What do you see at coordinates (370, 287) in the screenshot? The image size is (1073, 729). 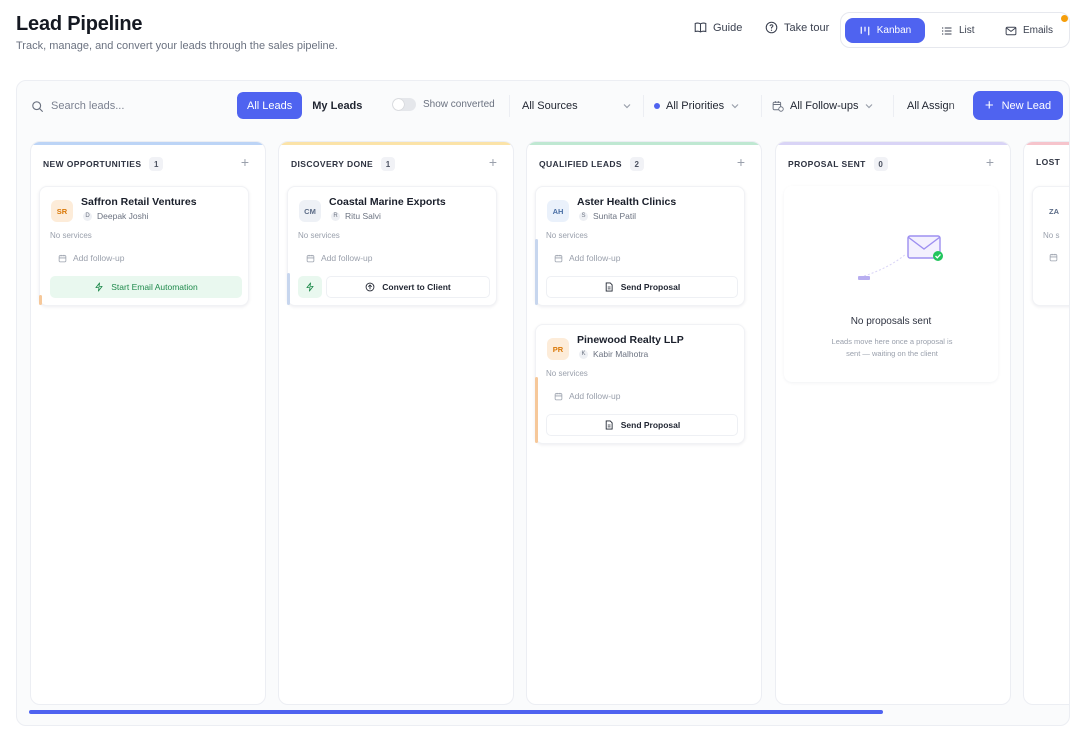 I see `arrow-up-circle-icon` at bounding box center [370, 287].